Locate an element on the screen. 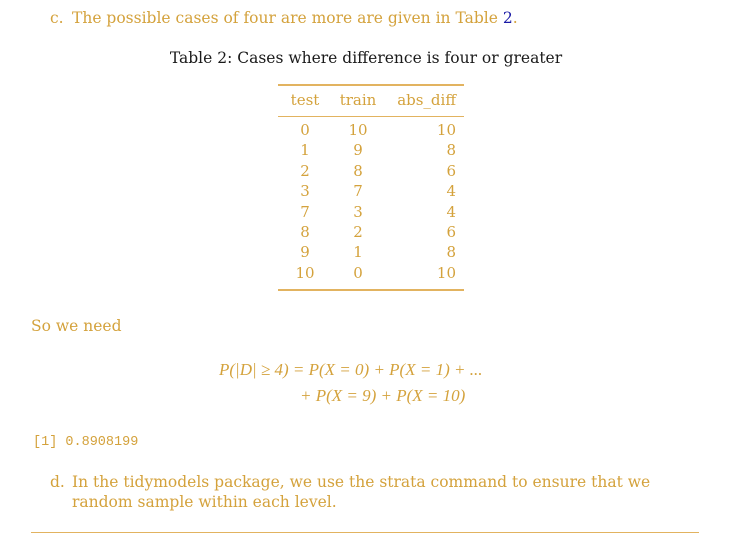 The image size is (755, 535). item-d-marker: d. is located at coordinates (57, 482).